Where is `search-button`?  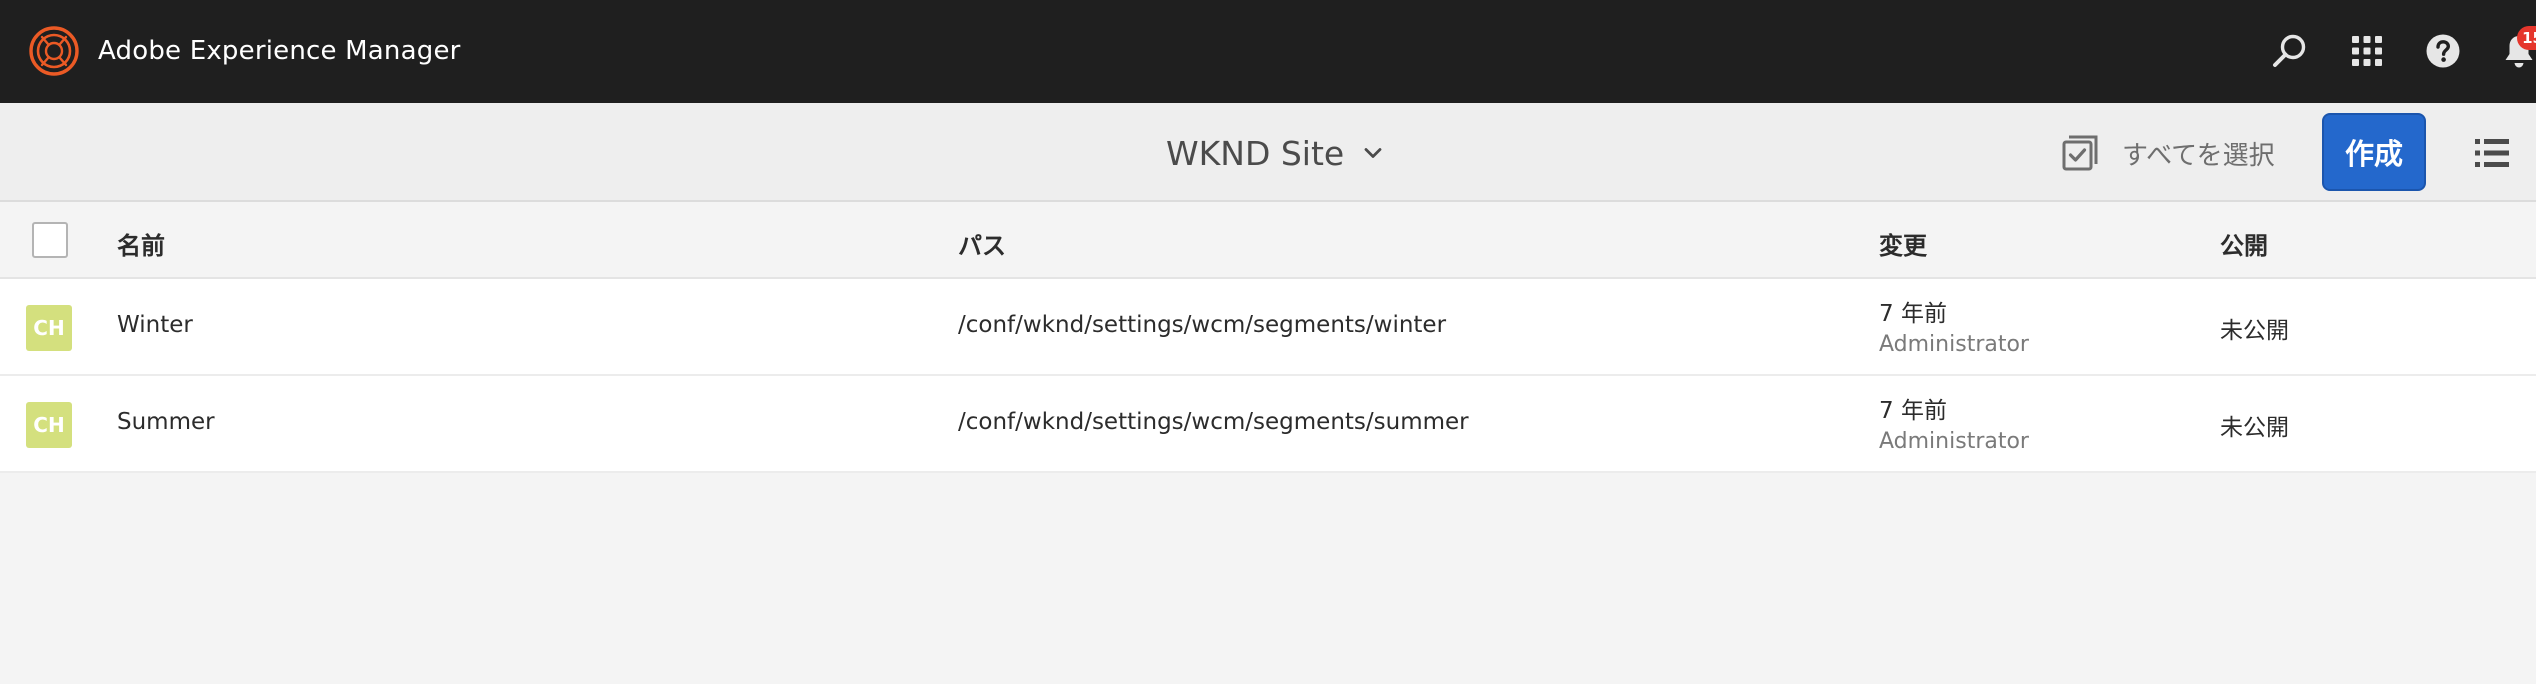 search-button is located at coordinates (2290, 51).